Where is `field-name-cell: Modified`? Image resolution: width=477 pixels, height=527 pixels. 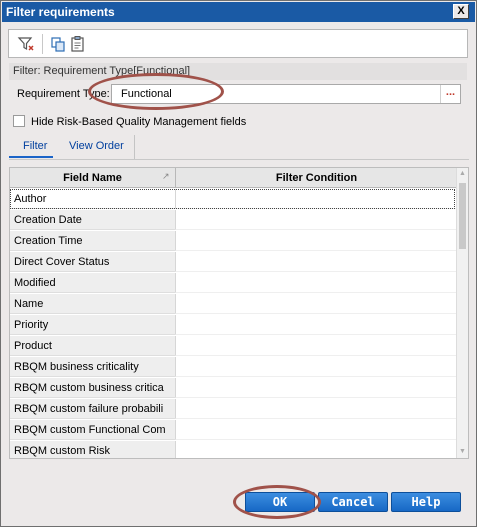 field-name-cell: Modified is located at coordinates (92, 283).